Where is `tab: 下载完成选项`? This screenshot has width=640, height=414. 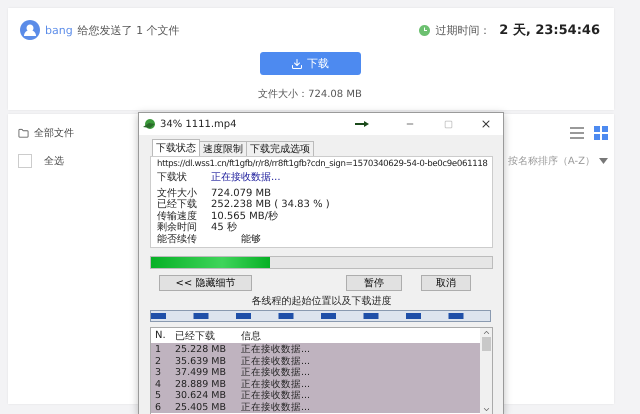
tab: 下载完成选项 is located at coordinates (280, 148).